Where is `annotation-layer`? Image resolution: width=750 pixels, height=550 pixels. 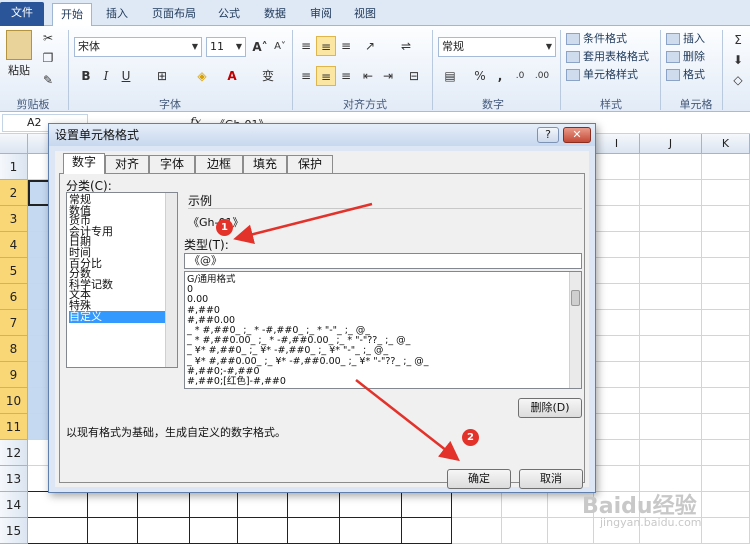 annotation-layer is located at coordinates (346, 332).